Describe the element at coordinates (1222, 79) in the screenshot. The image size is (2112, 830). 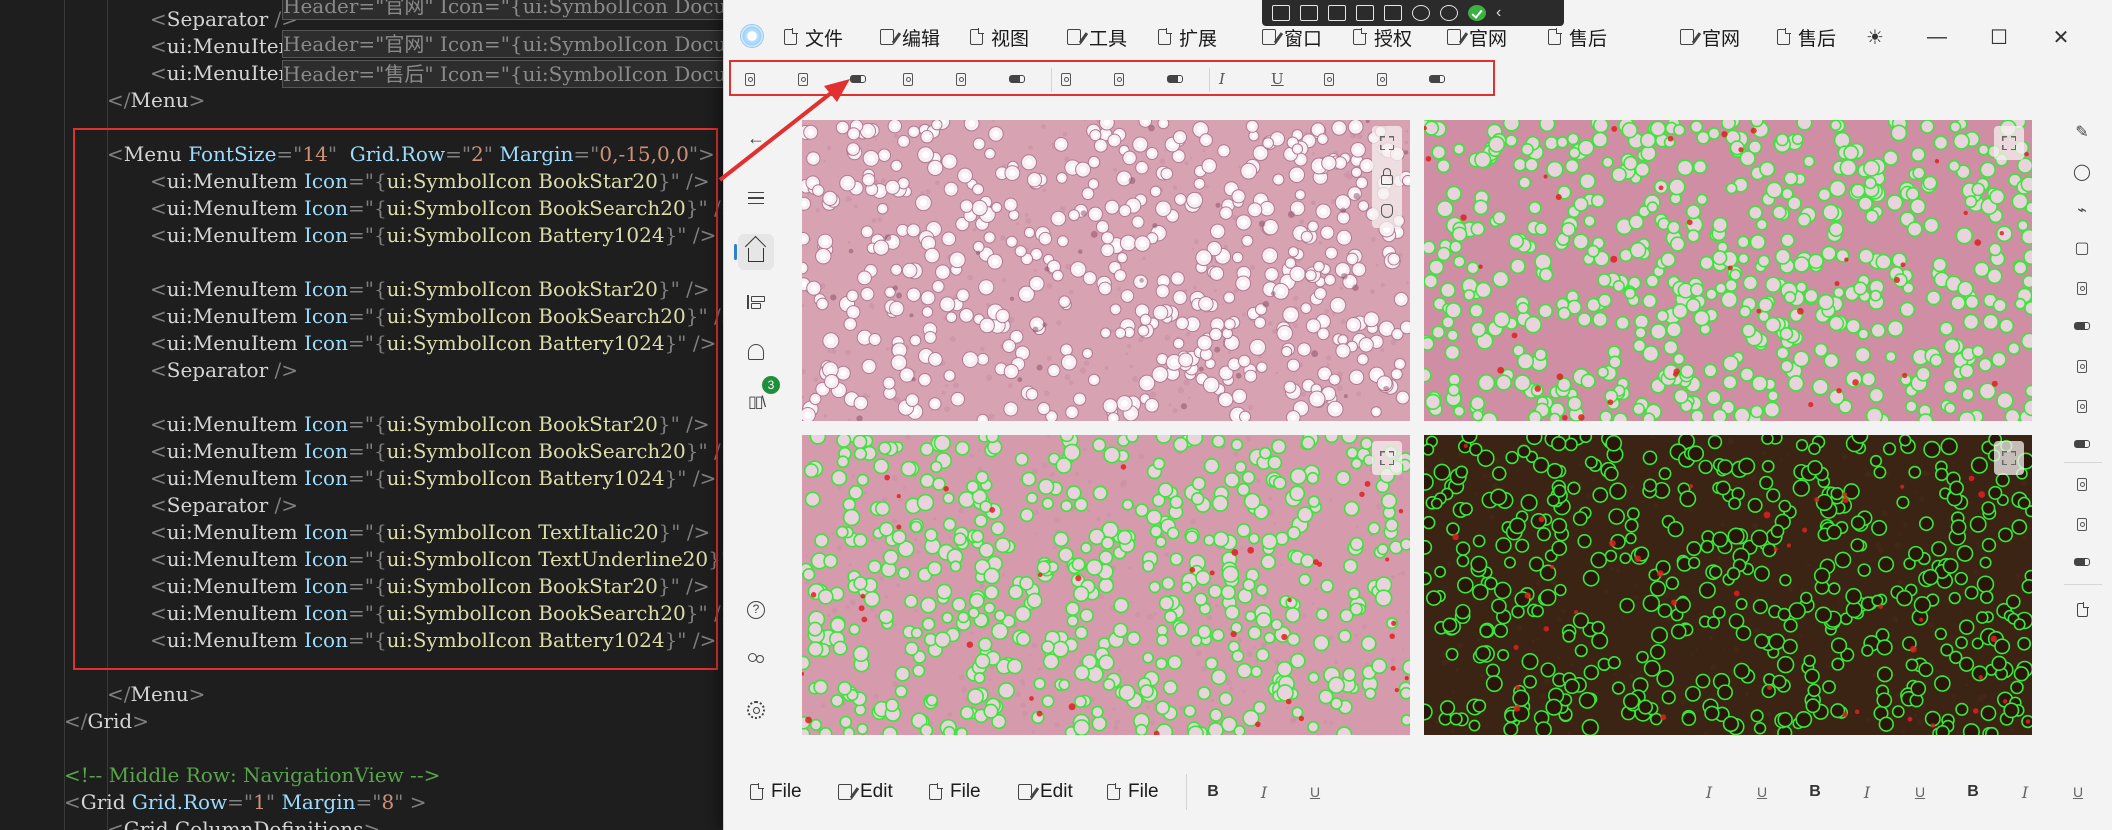
I see `text-italic-icon: I` at that location.